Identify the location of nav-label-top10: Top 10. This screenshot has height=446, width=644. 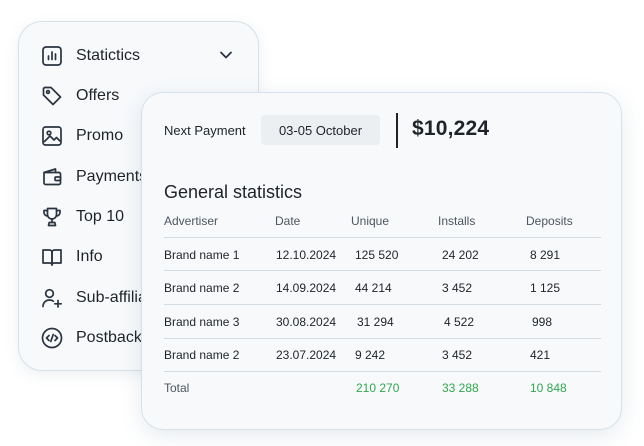
(100, 216).